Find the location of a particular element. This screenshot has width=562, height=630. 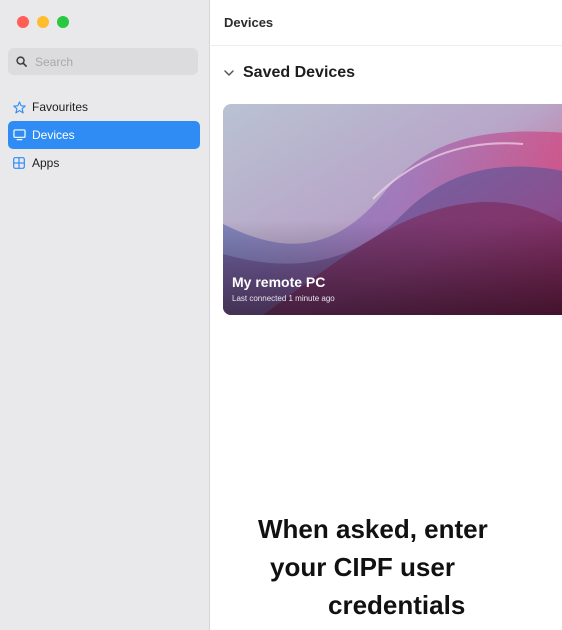

search-box is located at coordinates (103, 61).